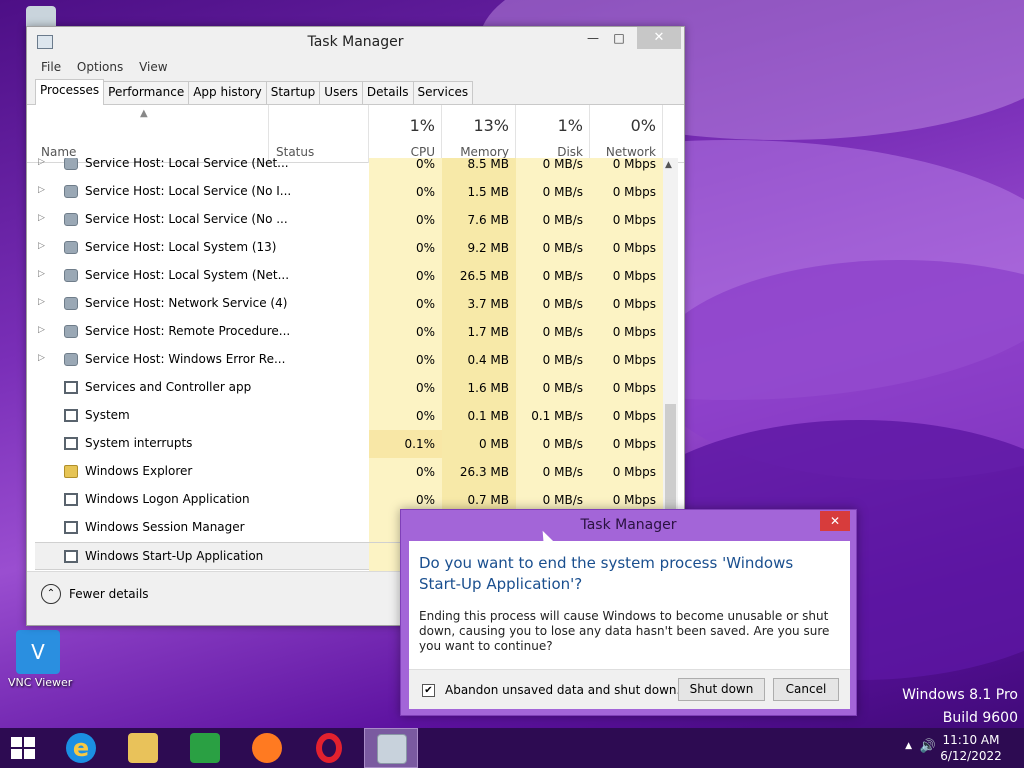  I want to click on process-name: Service Host: Network Service (4), so click(186, 303).